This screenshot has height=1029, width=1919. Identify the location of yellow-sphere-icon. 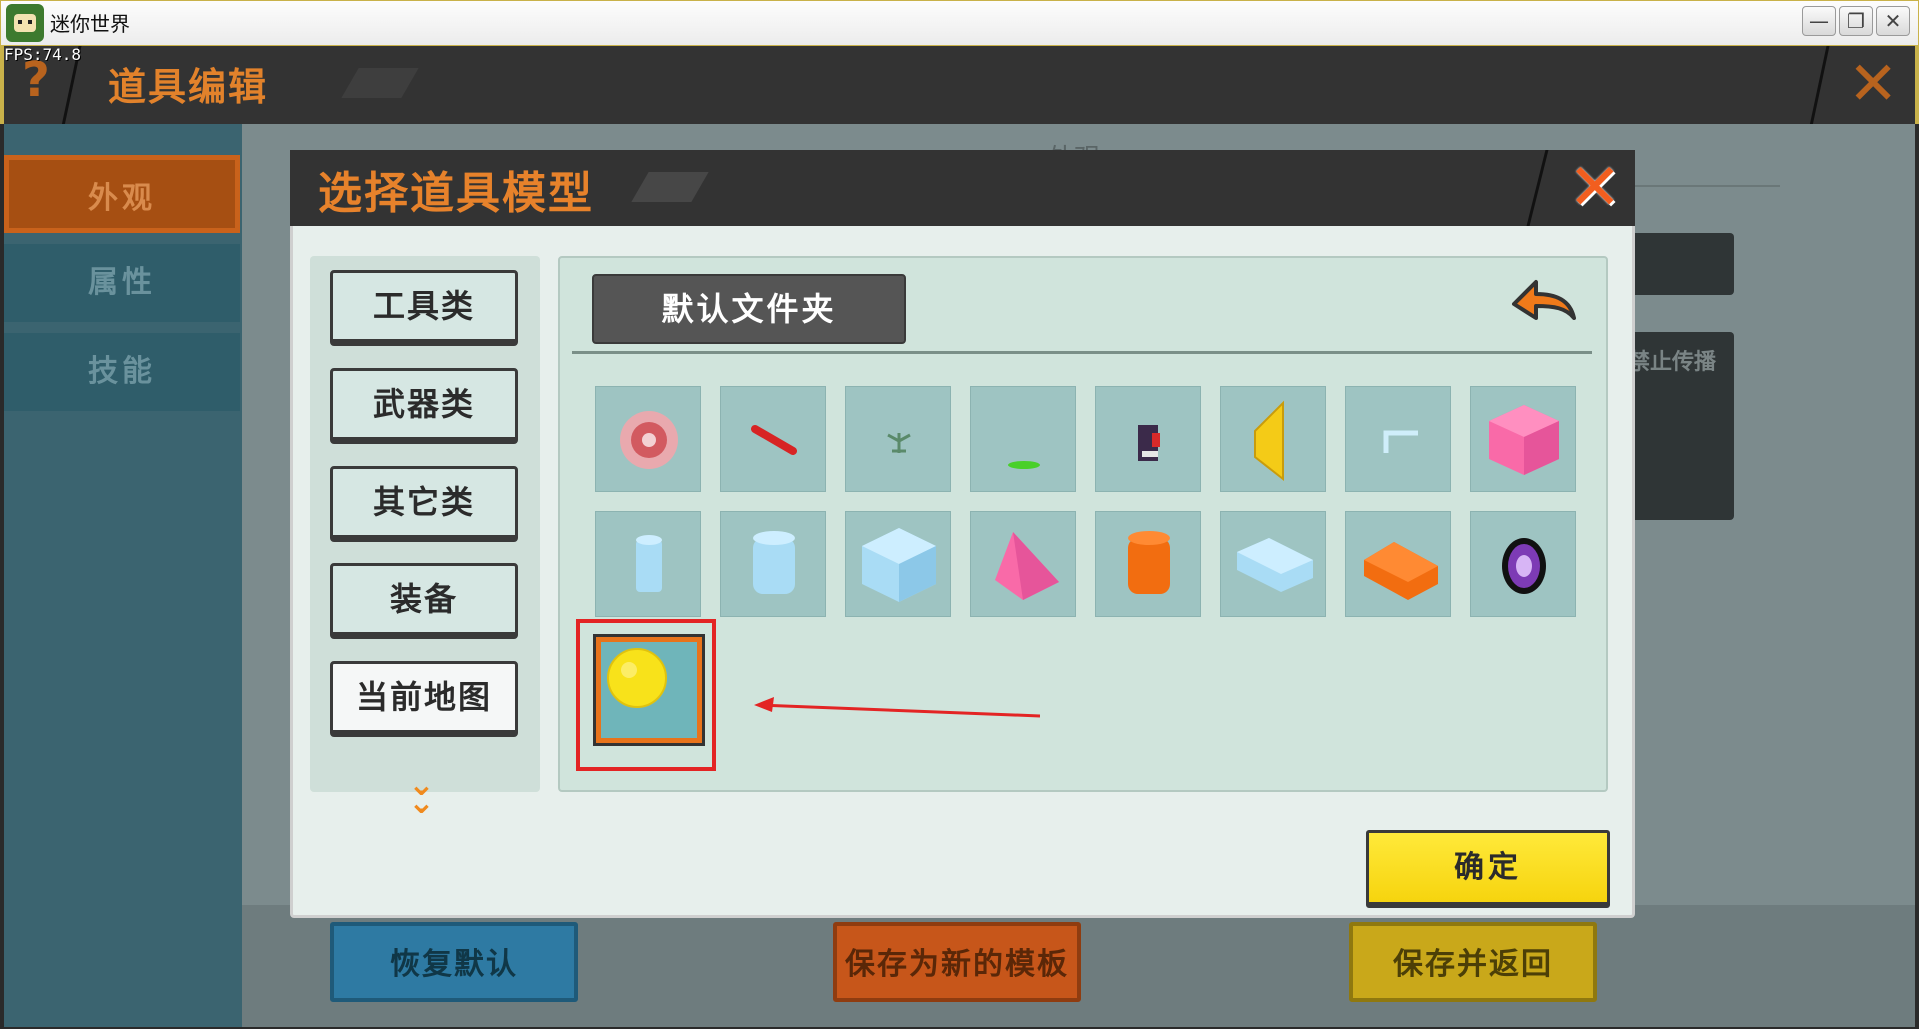
(637, 678).